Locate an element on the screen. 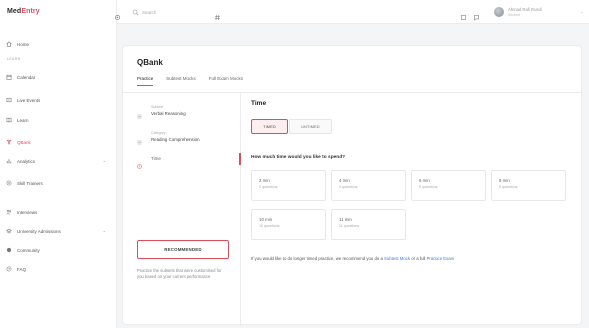 The width and height of the screenshot is (589, 328). logo-text-accent: Entry is located at coordinates (30, 11).